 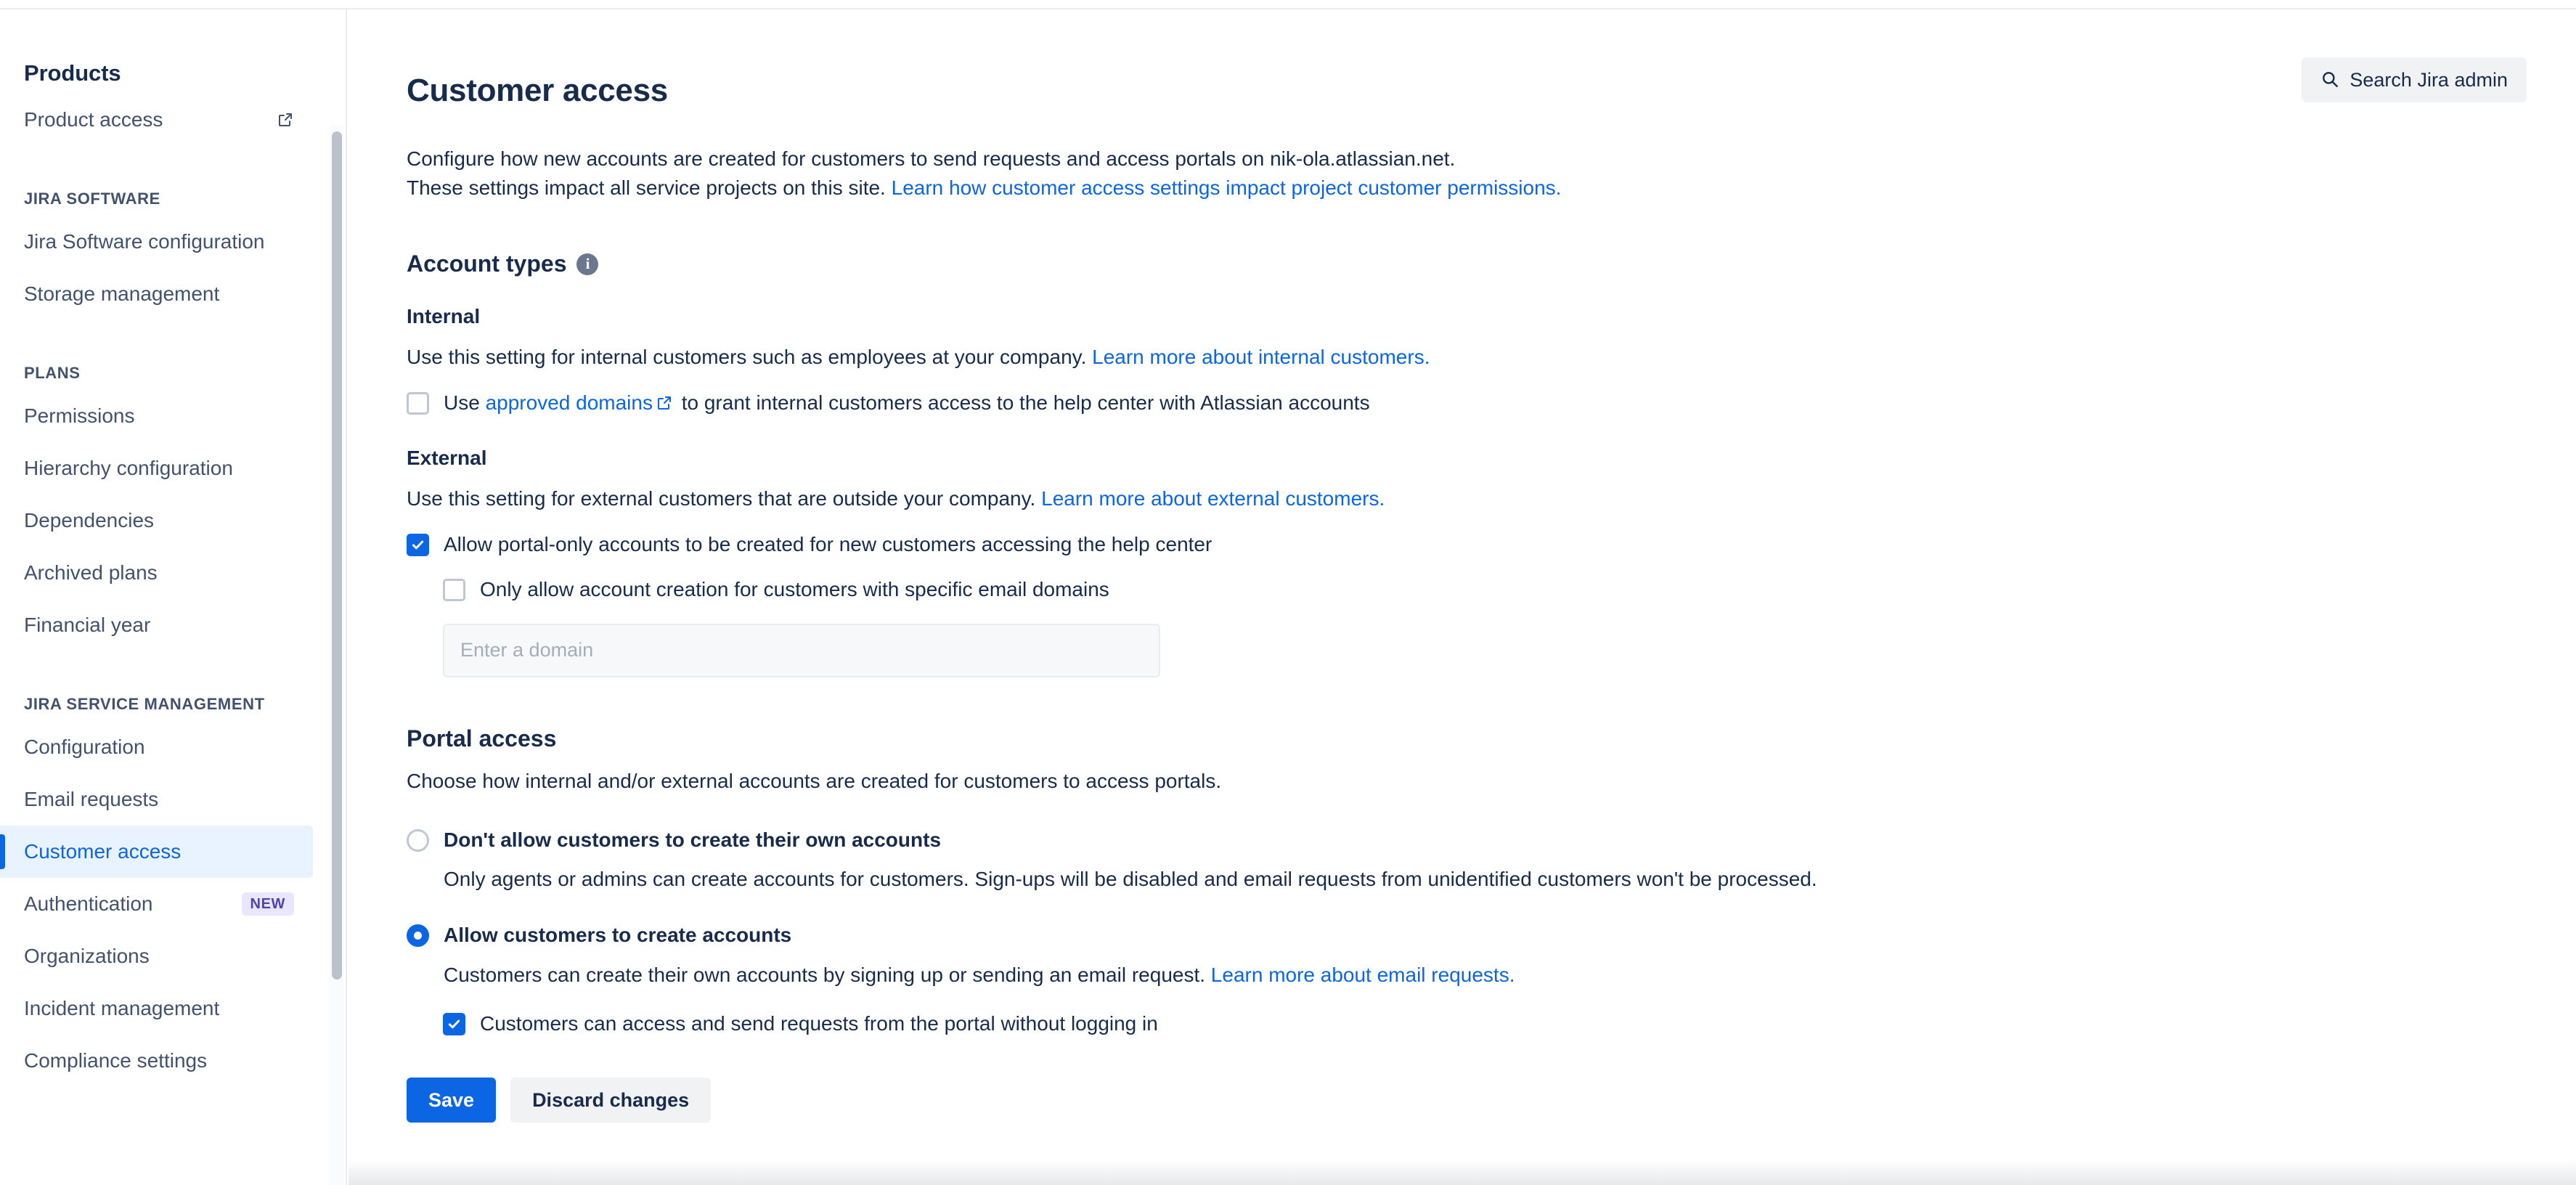 I want to click on radio-dont-allow-accounts, so click(x=418, y=840).